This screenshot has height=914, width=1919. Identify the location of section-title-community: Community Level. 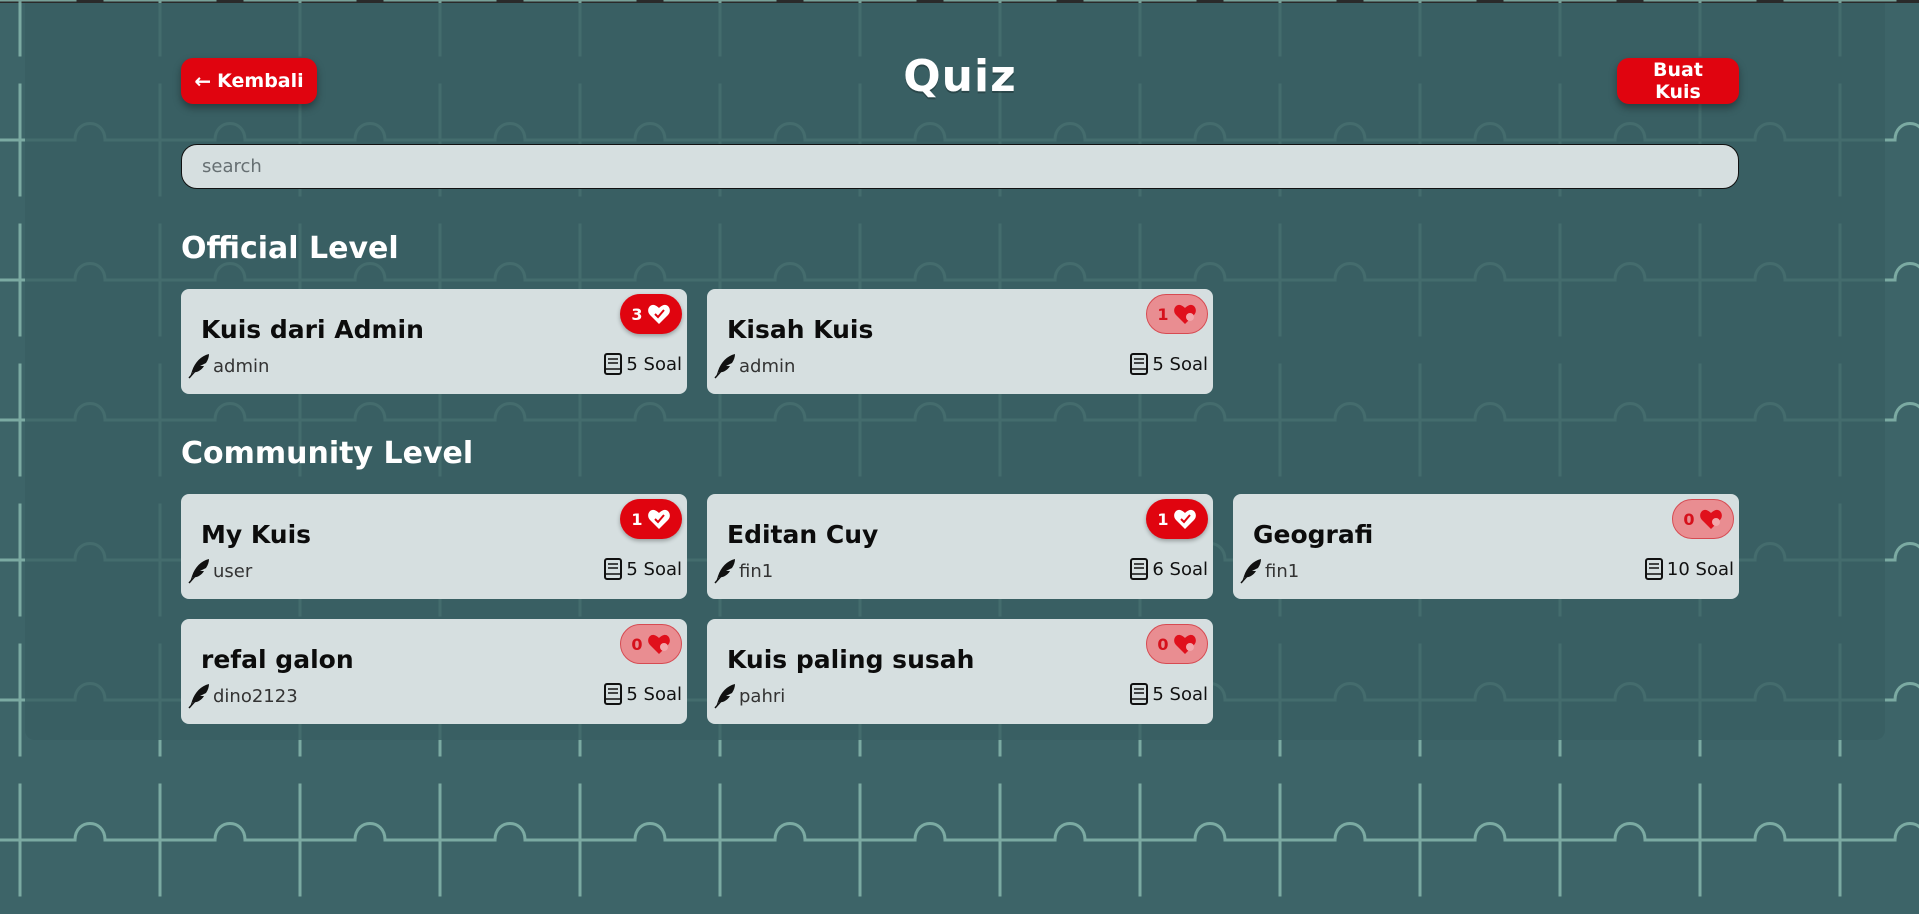
(327, 453).